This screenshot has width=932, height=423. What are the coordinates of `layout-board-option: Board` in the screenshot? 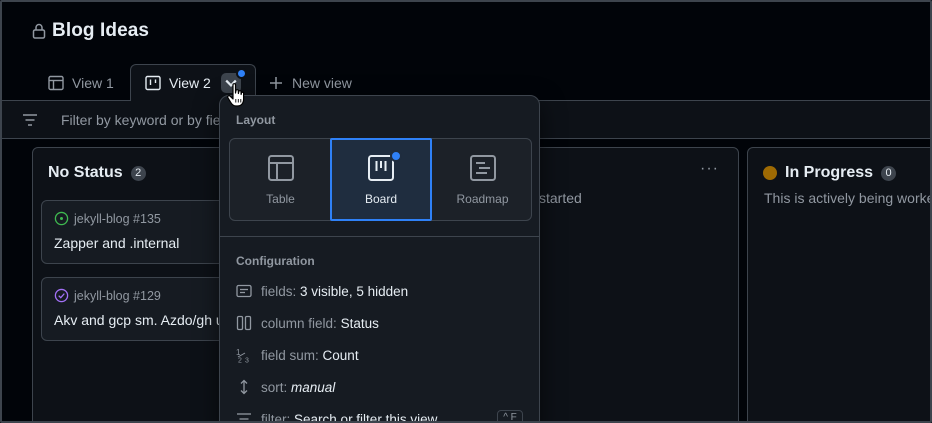 It's located at (381, 179).